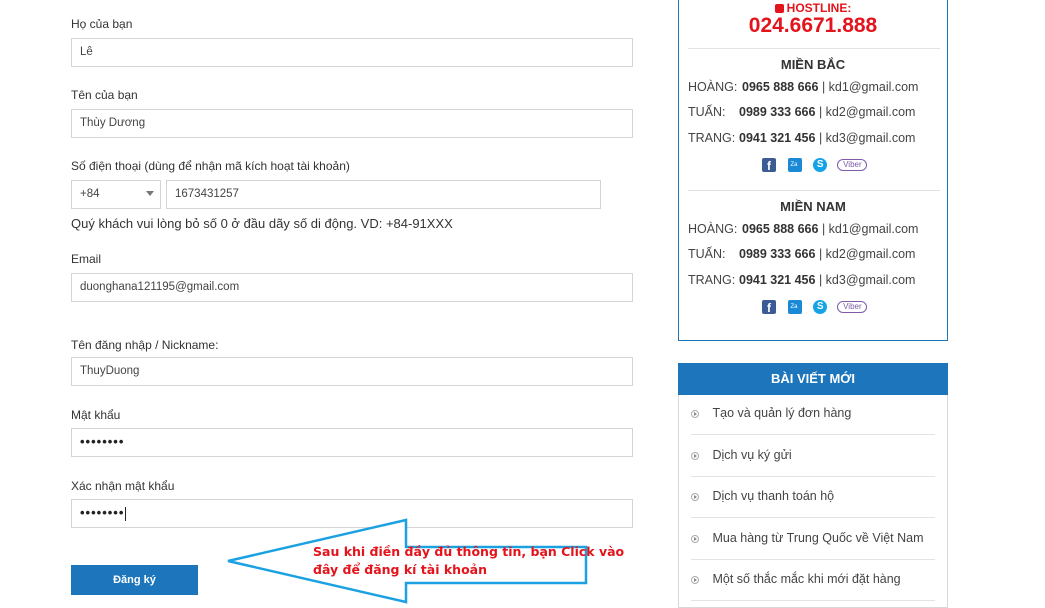 This screenshot has width=1045, height=608. I want to click on last-name-label: Họ của bạn, so click(102, 24).